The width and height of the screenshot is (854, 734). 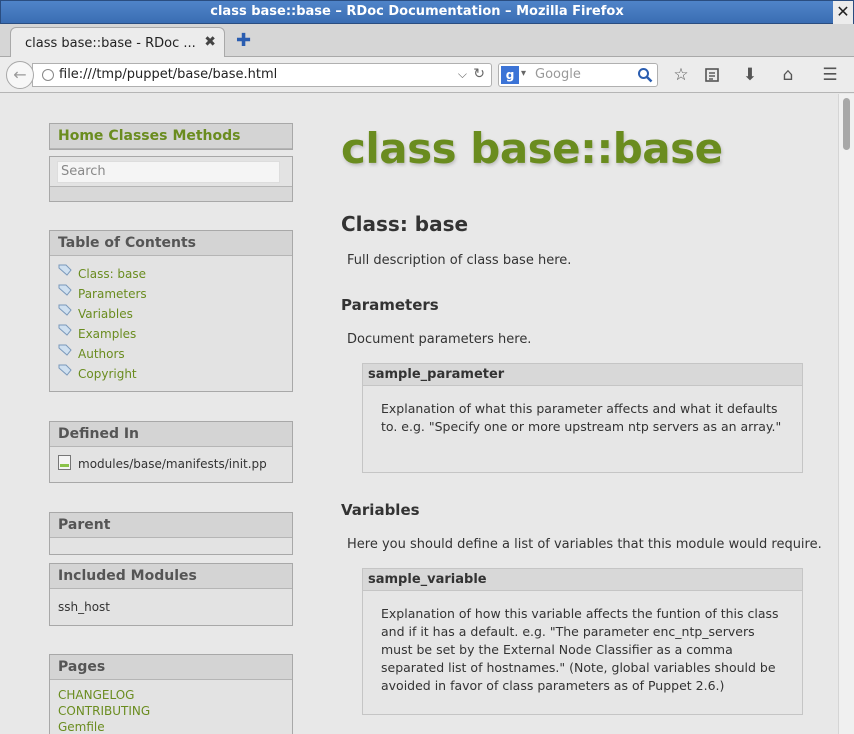 What do you see at coordinates (462, 74) in the screenshot?
I see `url-dropdown-icon: ⌵` at bounding box center [462, 74].